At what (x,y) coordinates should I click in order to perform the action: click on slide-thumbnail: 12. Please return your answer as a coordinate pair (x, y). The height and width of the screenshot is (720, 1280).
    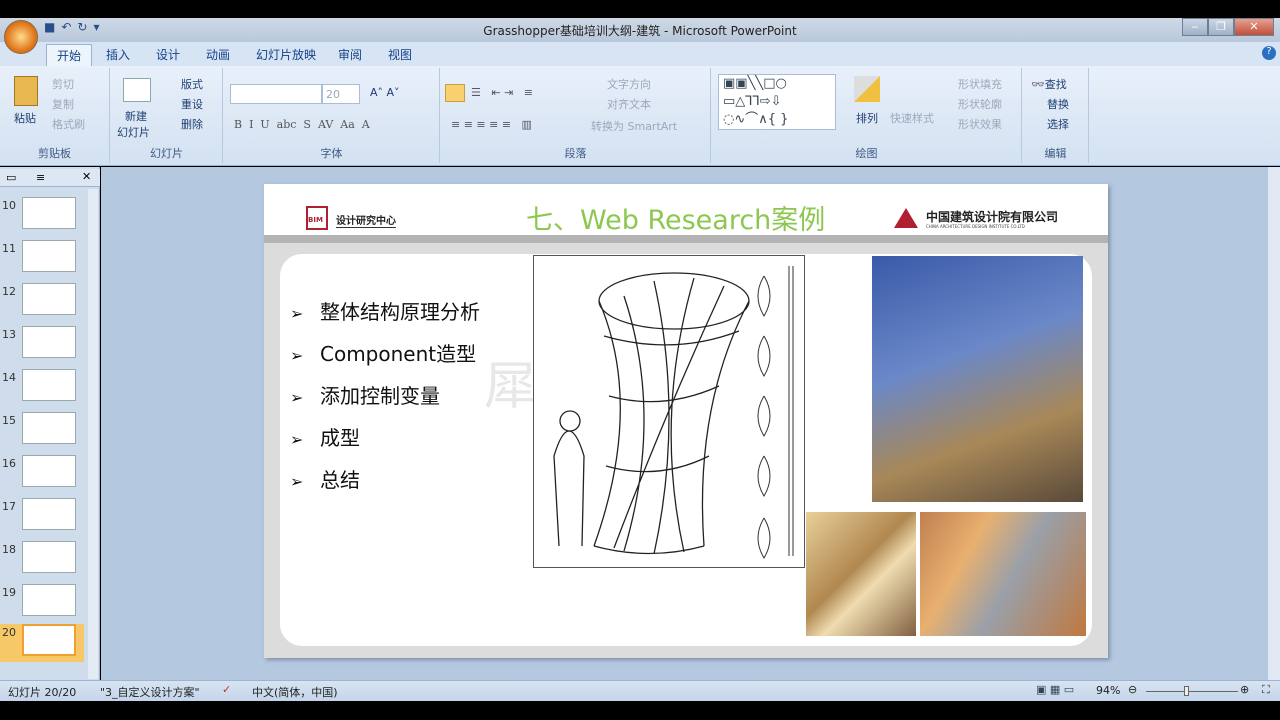
    Looking at the image, I should click on (45, 303).